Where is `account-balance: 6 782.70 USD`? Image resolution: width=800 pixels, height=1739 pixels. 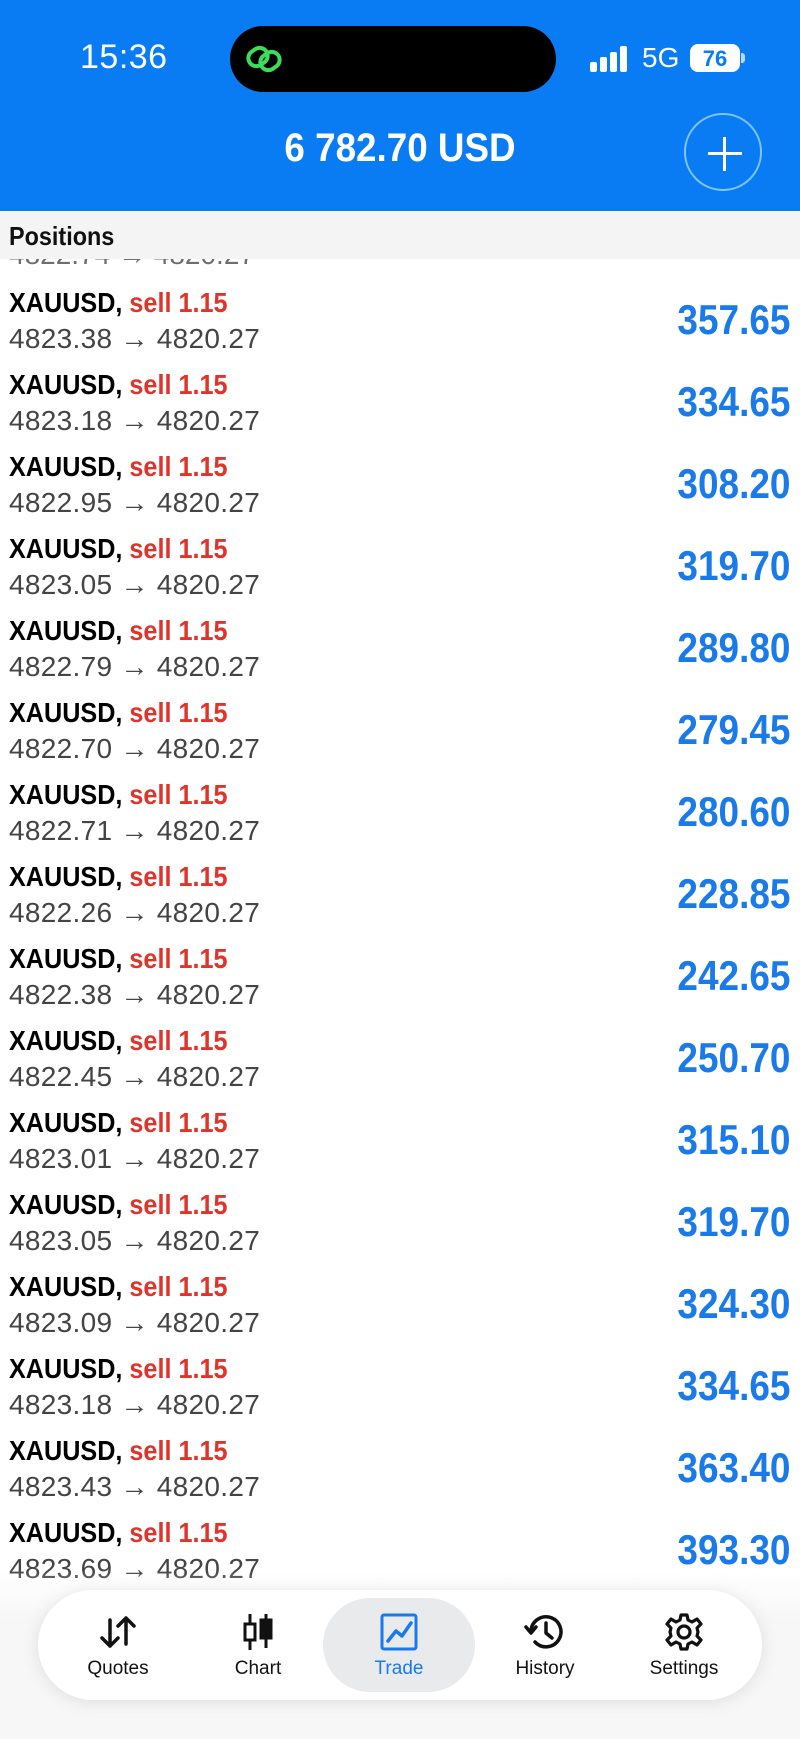 account-balance: 6 782.70 USD is located at coordinates (400, 148).